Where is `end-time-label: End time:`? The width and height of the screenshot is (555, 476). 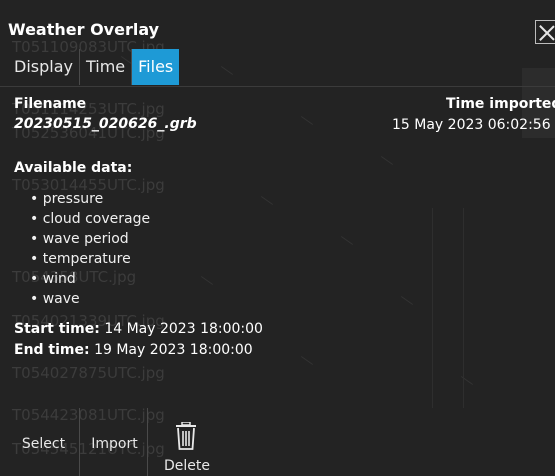
end-time-label: End time: is located at coordinates (52, 350).